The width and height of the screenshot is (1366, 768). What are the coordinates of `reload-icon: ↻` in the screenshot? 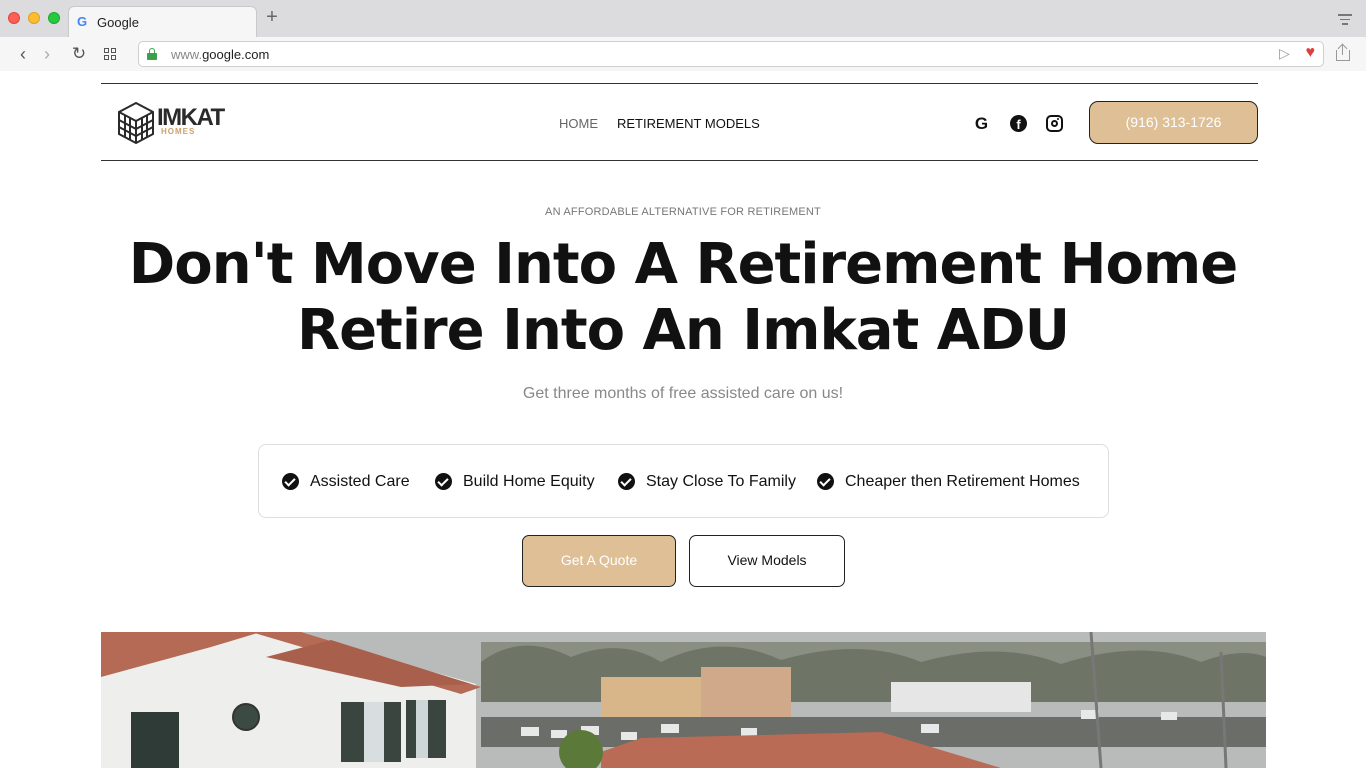 It's located at (79, 54).